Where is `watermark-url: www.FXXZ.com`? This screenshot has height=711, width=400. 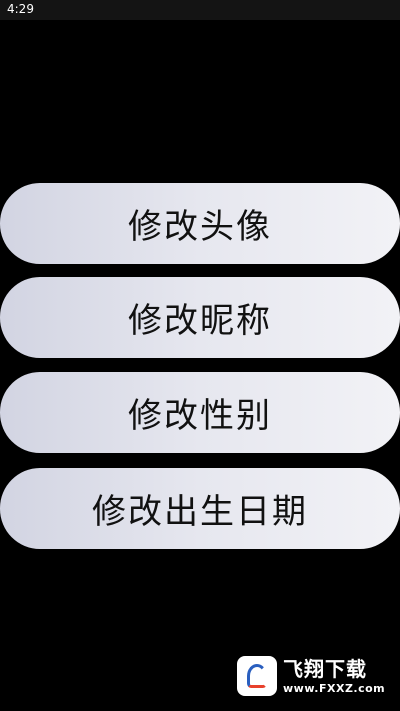 watermark-url: www.FXXZ.com is located at coordinates (334, 688).